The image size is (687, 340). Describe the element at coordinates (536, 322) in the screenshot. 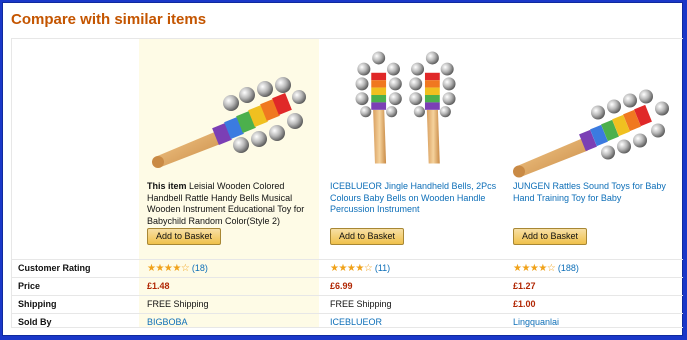

I see `seller-link-3: Lingquanlai` at that location.